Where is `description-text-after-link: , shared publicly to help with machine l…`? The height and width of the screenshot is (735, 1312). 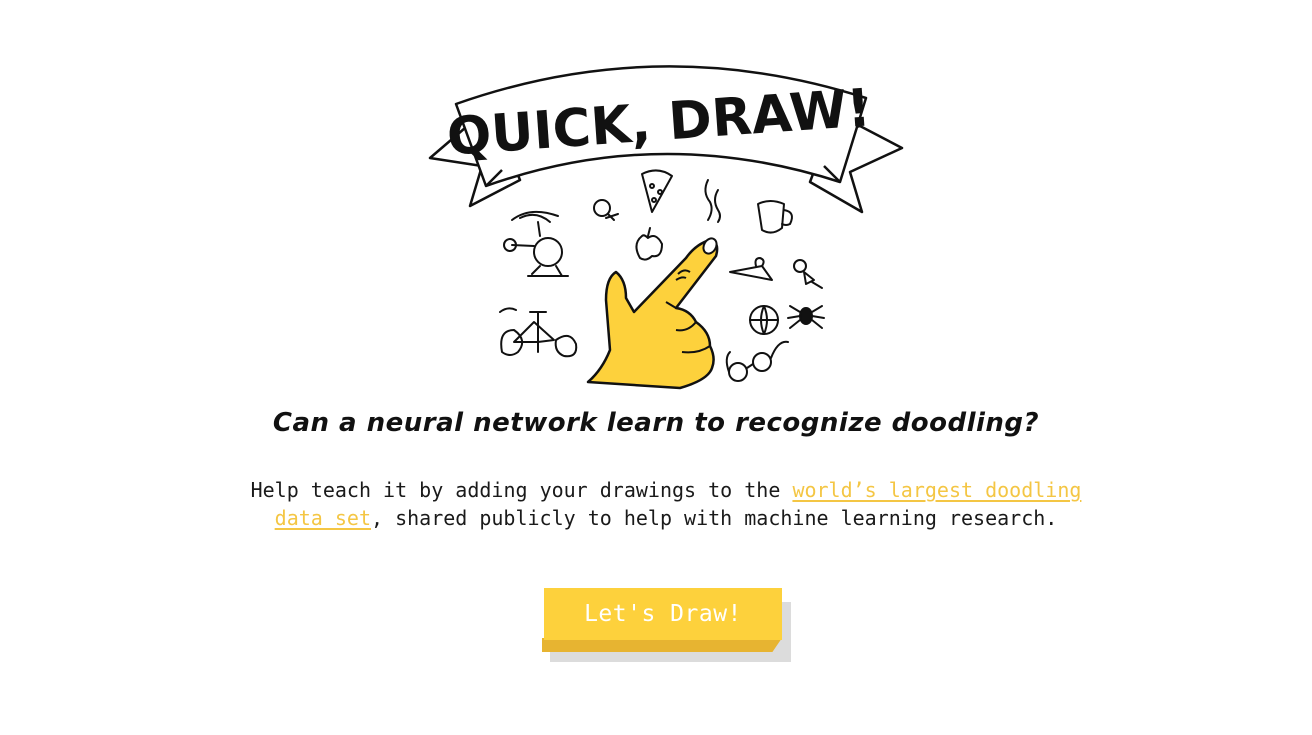 description-text-after-link: , shared publicly to help with machine l… is located at coordinates (714, 518).